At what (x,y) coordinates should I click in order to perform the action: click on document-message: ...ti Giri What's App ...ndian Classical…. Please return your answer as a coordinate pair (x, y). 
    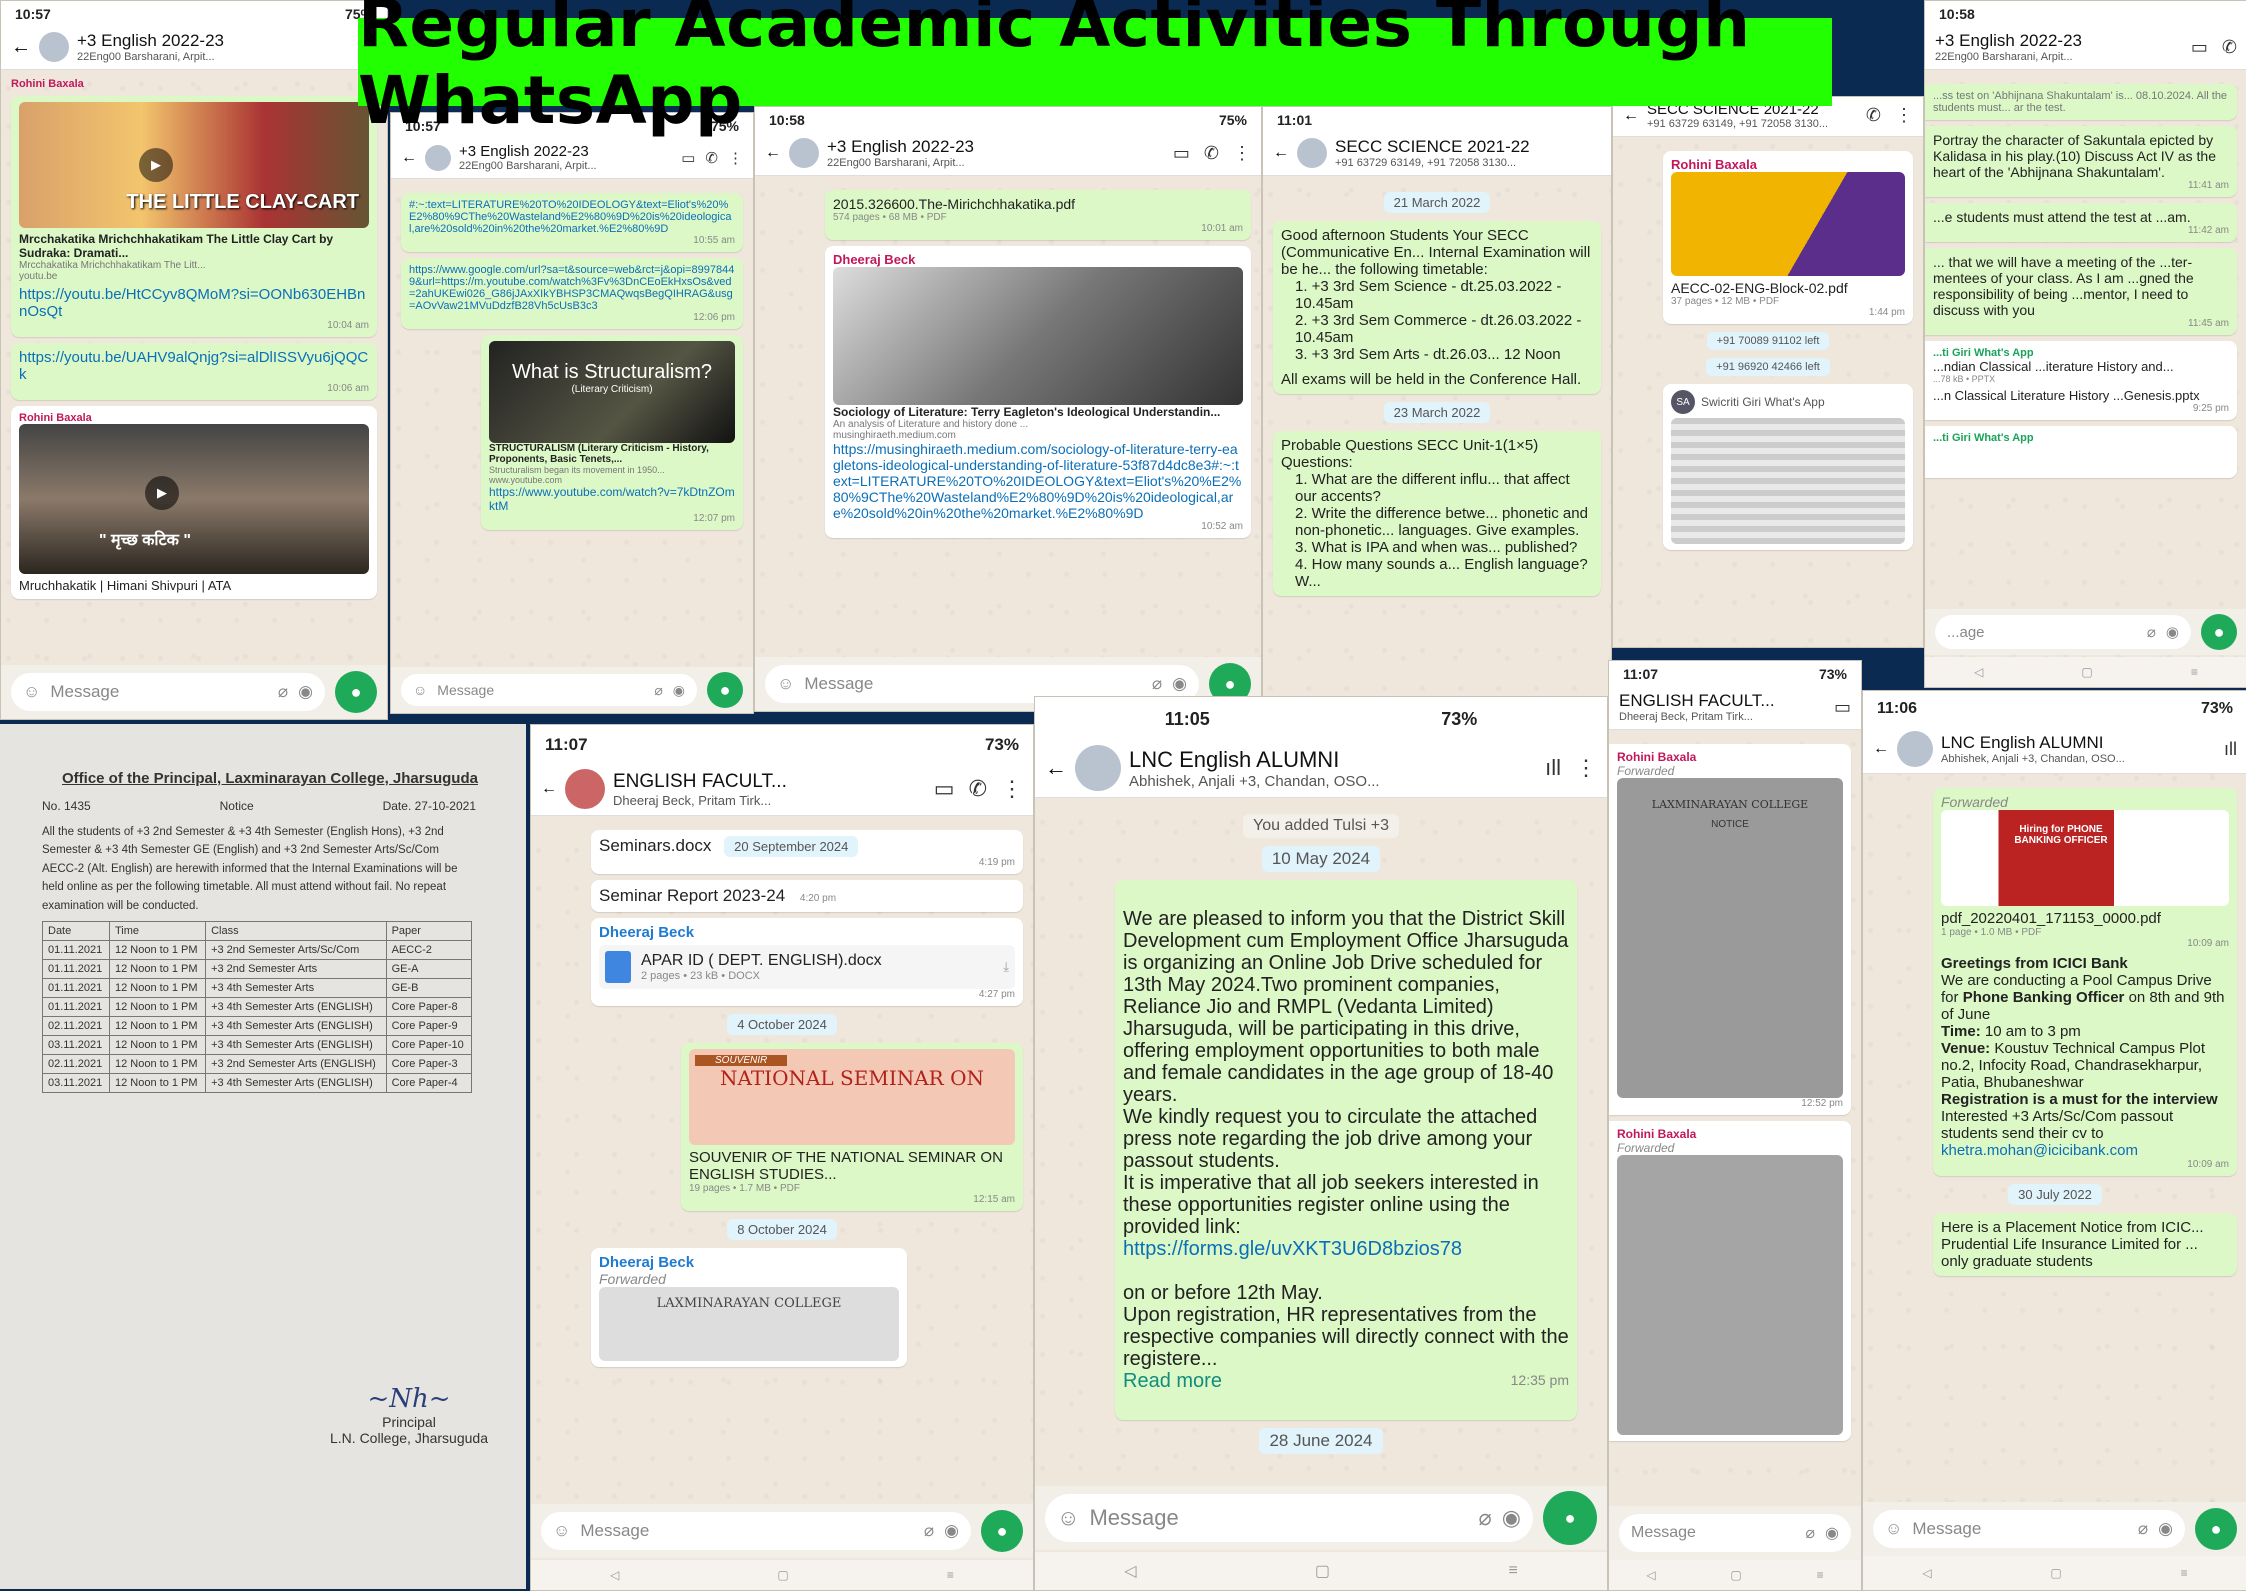
    Looking at the image, I should click on (2081, 380).